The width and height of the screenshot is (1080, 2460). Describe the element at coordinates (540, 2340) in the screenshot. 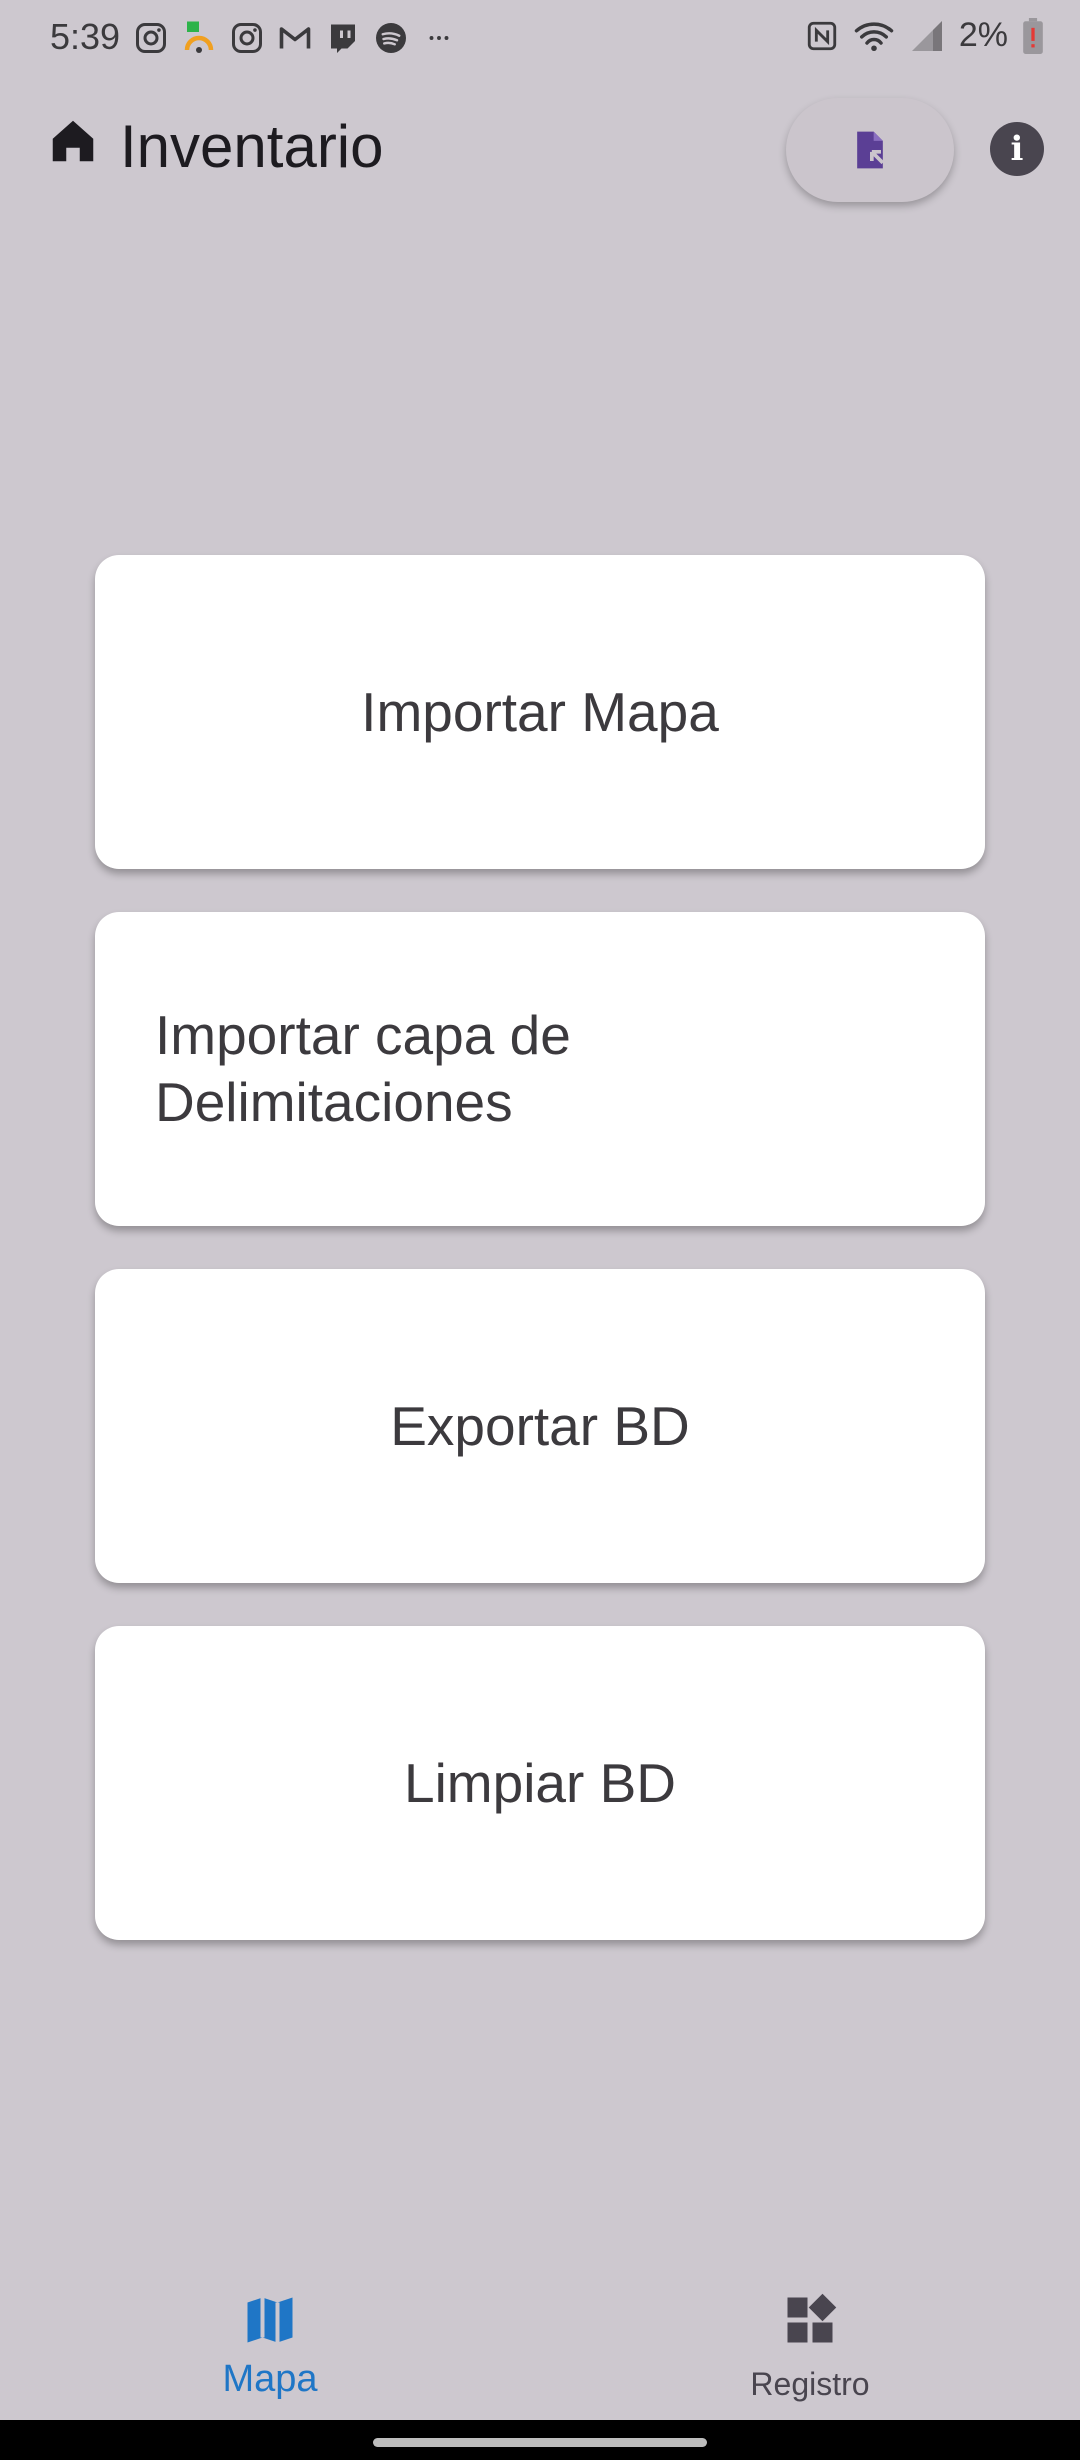

I see `bottom-navigation: Mapa Registro` at that location.